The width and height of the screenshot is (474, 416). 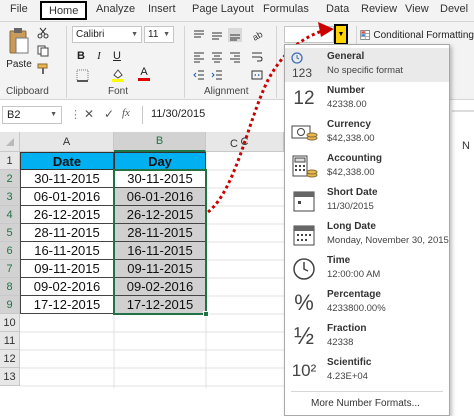 I want to click on orientation-icon: ab, so click(x=257, y=35).